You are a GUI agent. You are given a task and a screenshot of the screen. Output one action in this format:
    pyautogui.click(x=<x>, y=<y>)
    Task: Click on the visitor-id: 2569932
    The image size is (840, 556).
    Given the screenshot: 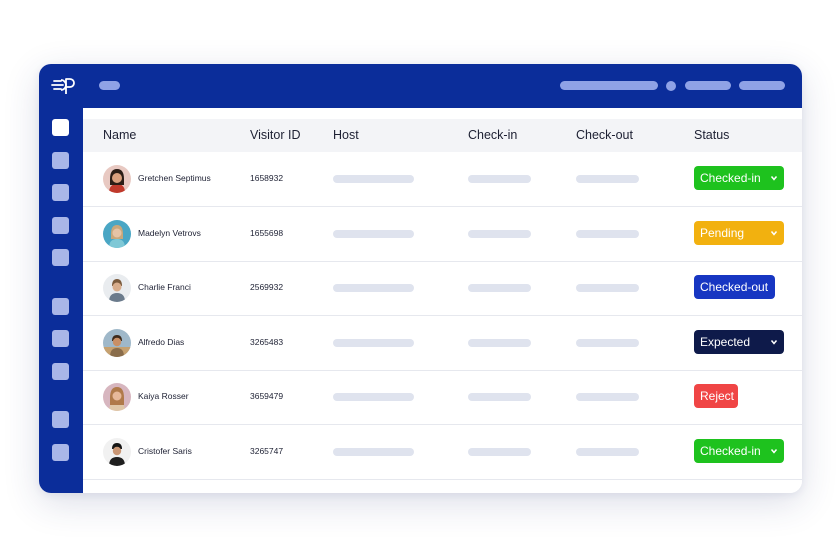 What is the action you would take?
    pyautogui.click(x=267, y=287)
    